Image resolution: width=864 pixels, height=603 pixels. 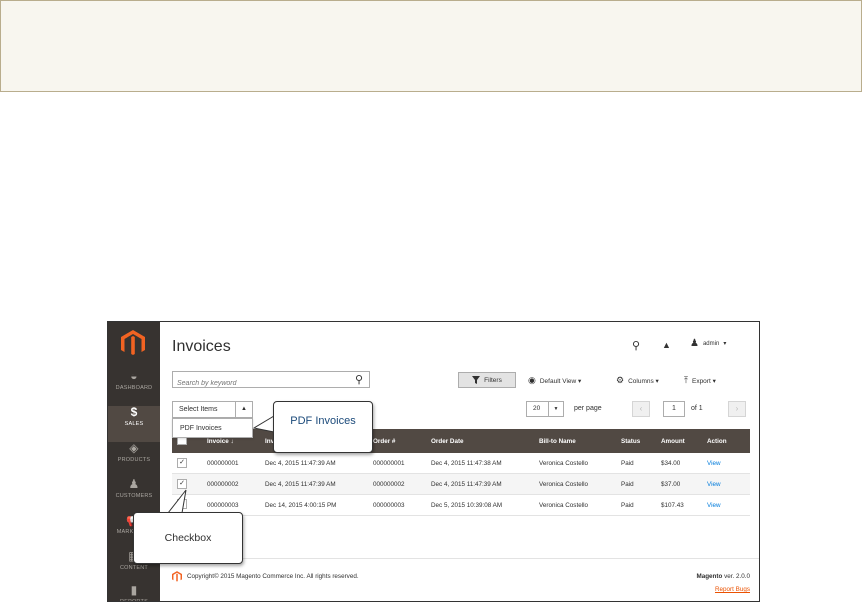 What do you see at coordinates (323, 427) in the screenshot?
I see `pdf-invoices-callout: PDF Invoices` at bounding box center [323, 427].